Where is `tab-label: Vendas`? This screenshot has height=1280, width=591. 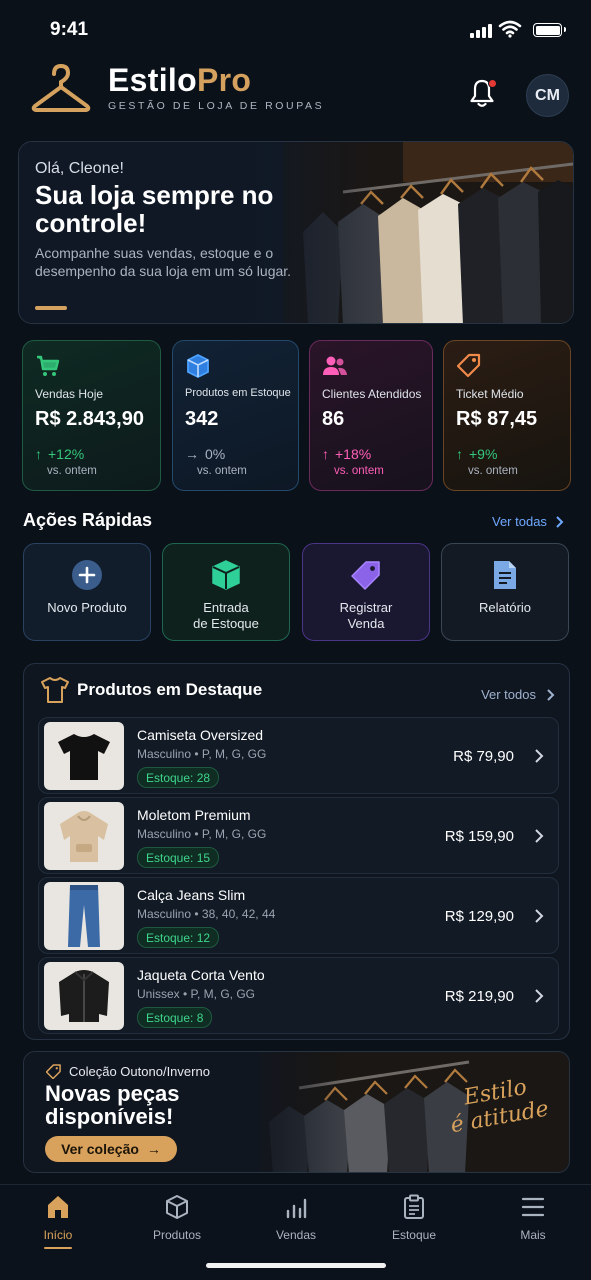 tab-label: Vendas is located at coordinates (296, 1235).